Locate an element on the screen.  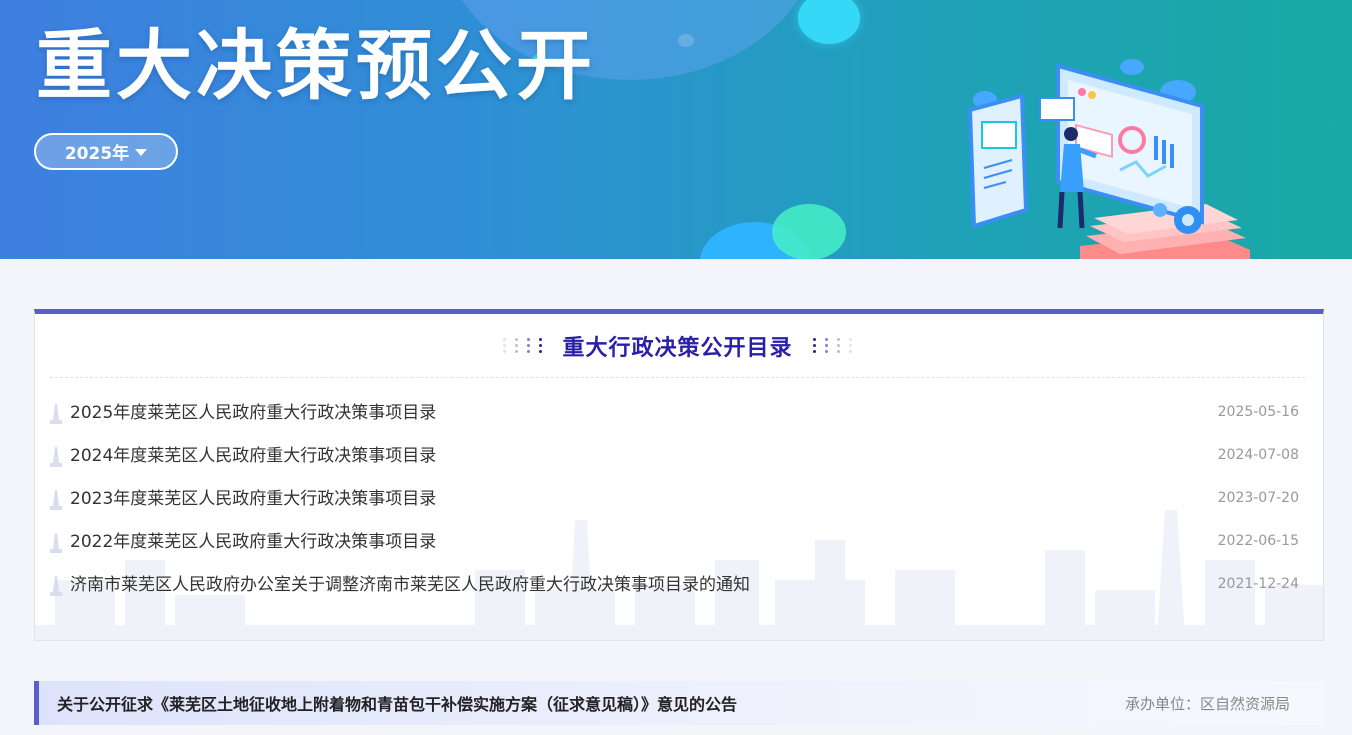
list-item-date: 2024-07-08 is located at coordinates (1258, 455).